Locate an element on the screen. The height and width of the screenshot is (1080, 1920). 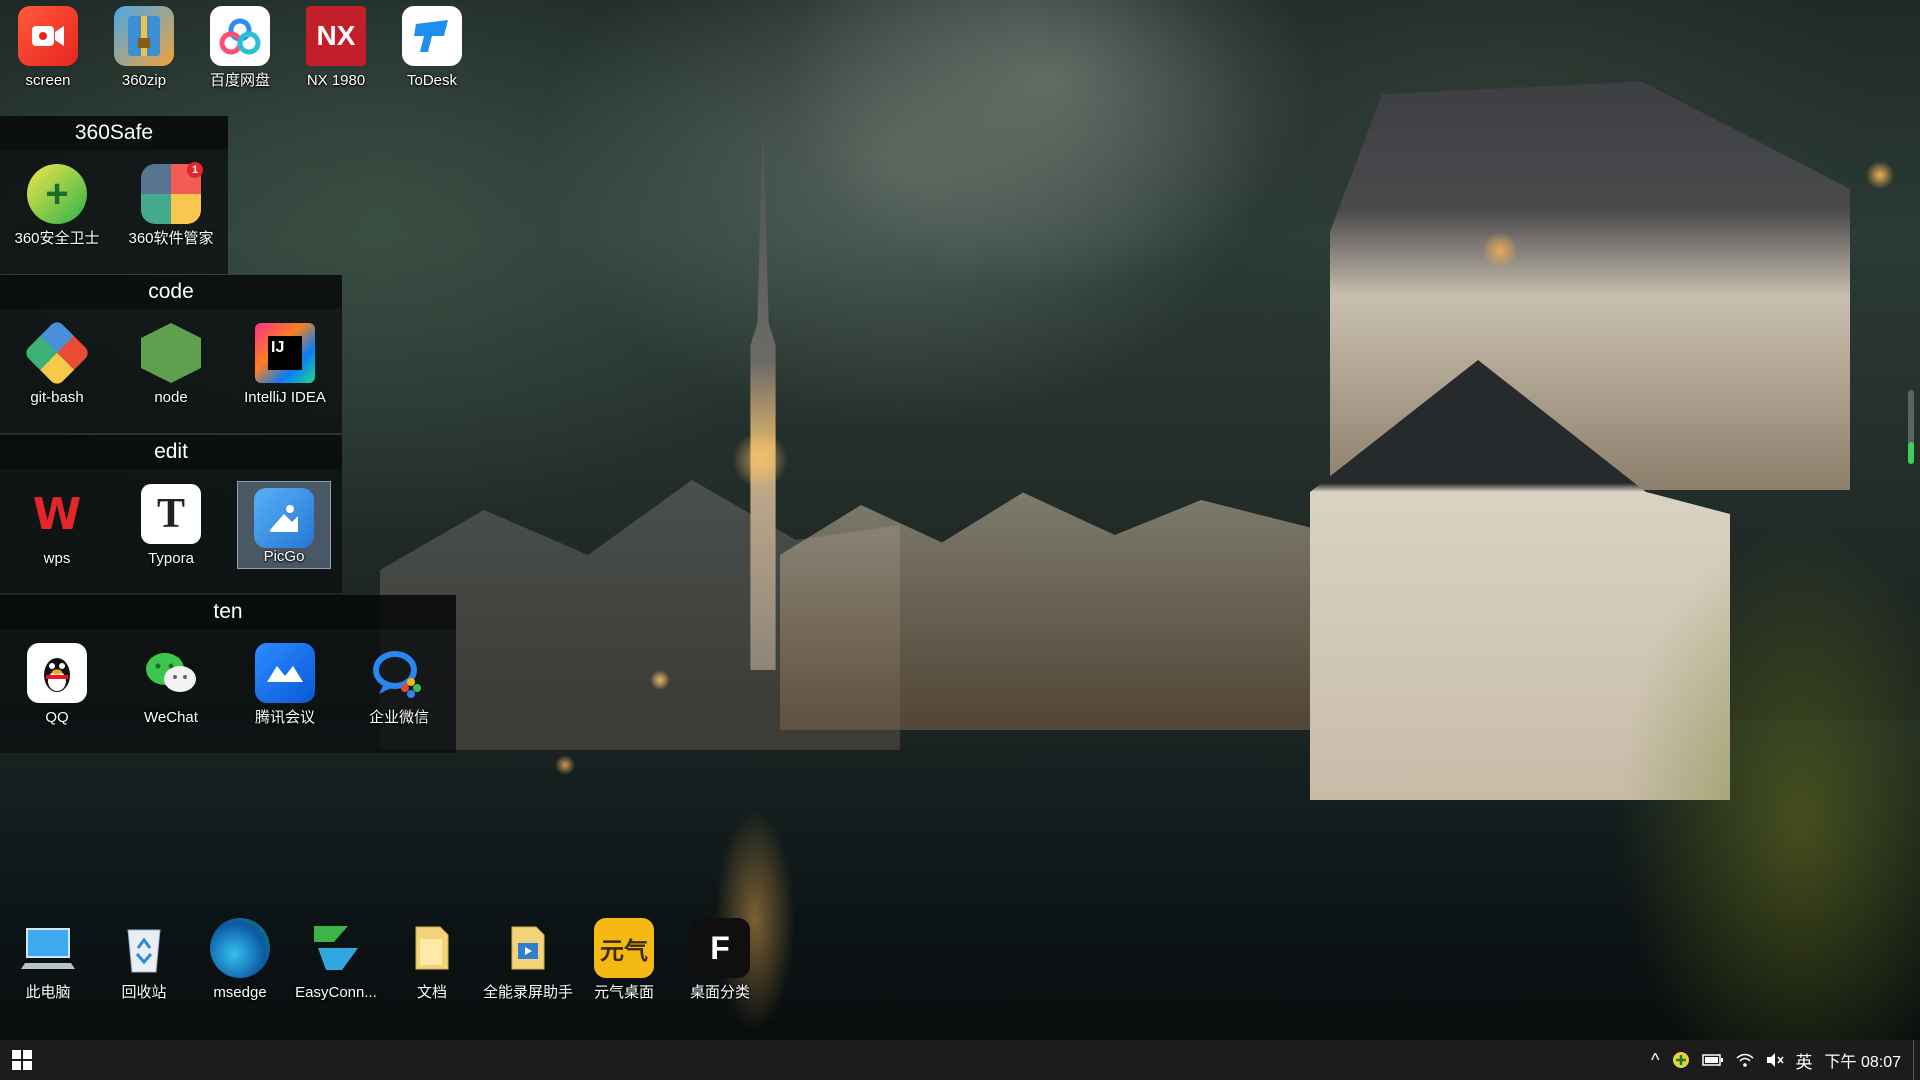
fenlei-glyph: F is located at coordinates (720, 947).